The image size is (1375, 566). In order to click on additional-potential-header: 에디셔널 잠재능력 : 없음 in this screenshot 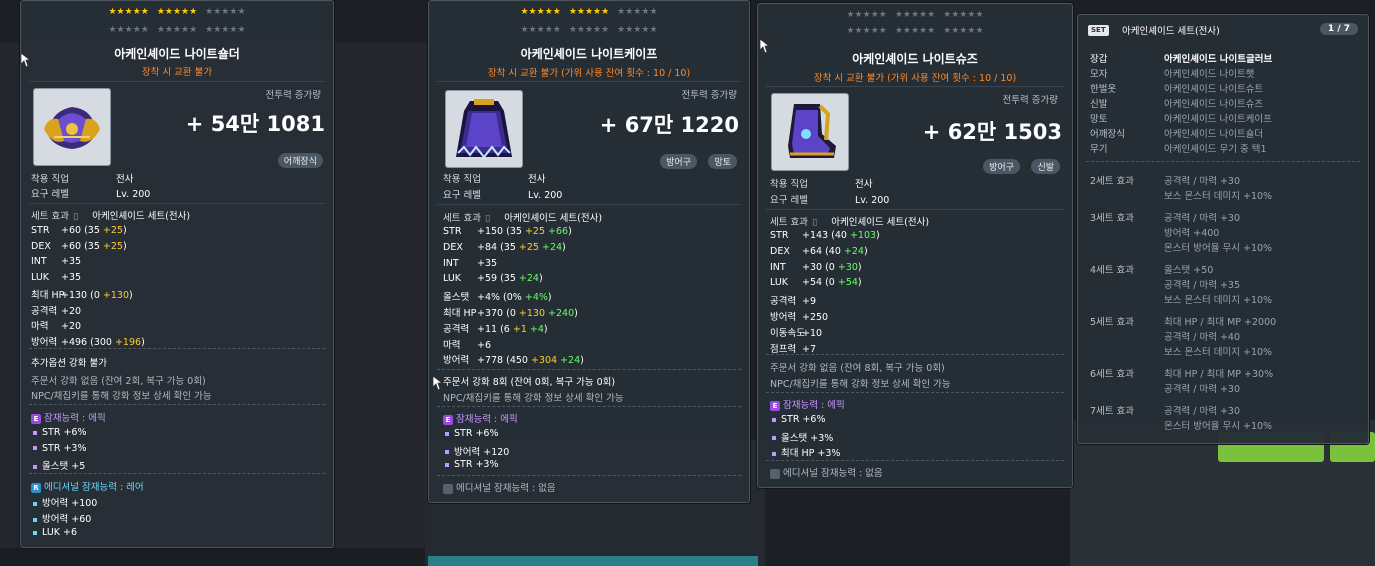, I will do `click(499, 487)`.